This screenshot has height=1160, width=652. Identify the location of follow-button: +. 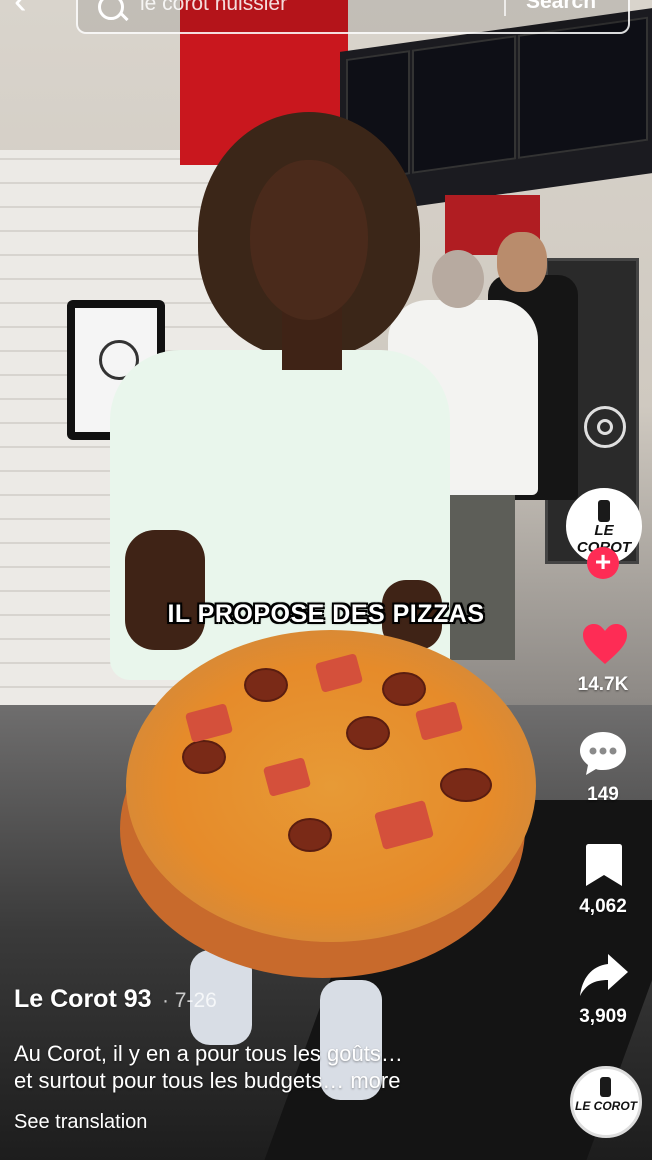
(603, 563).